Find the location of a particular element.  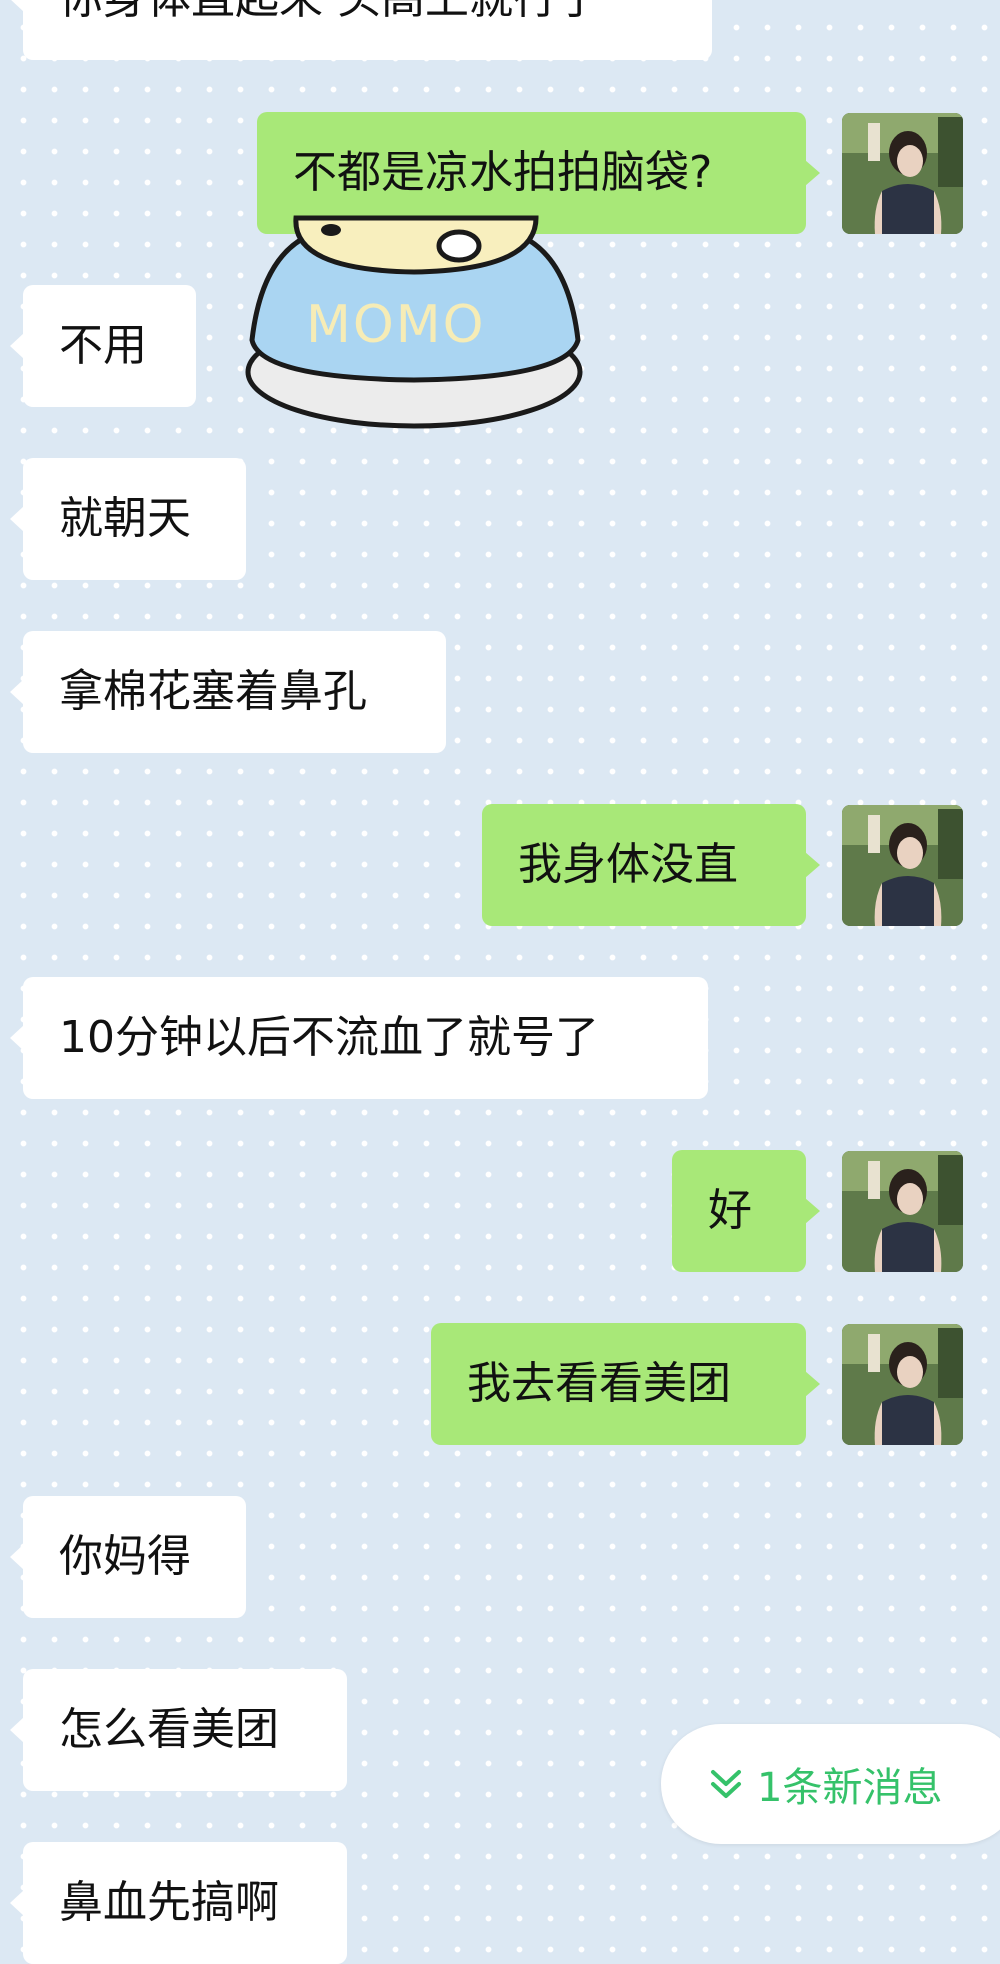

message-bubble-incoming: 鼻血先搞啊 is located at coordinates (178, 1903).